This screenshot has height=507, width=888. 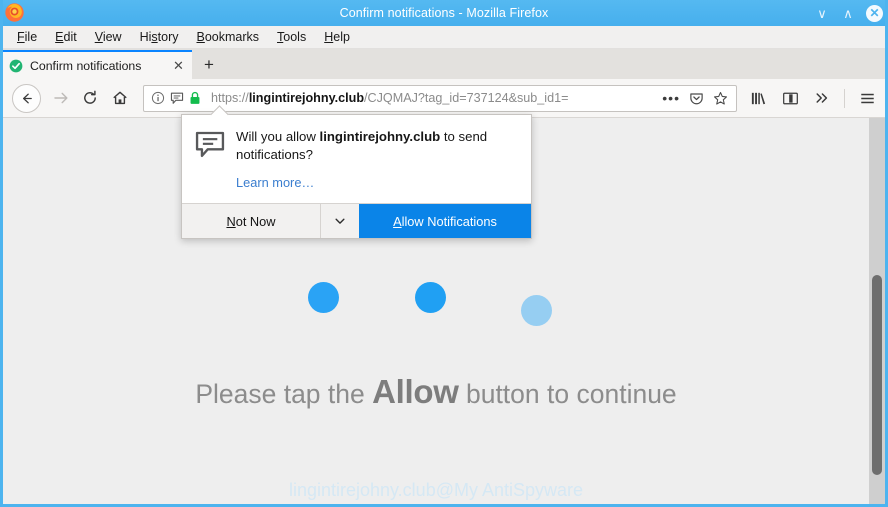 I want to click on vertical-scrollbar, so click(x=877, y=311).